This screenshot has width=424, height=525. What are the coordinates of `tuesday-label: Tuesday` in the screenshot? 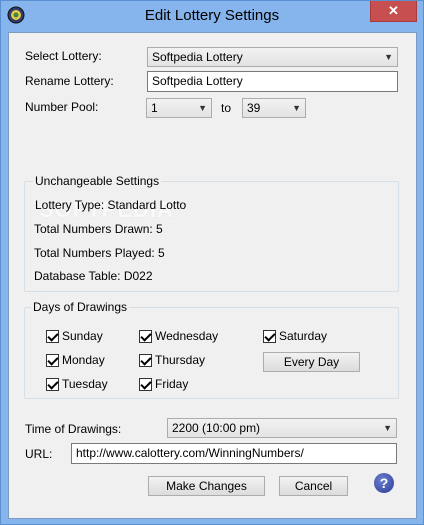 It's located at (85, 384).